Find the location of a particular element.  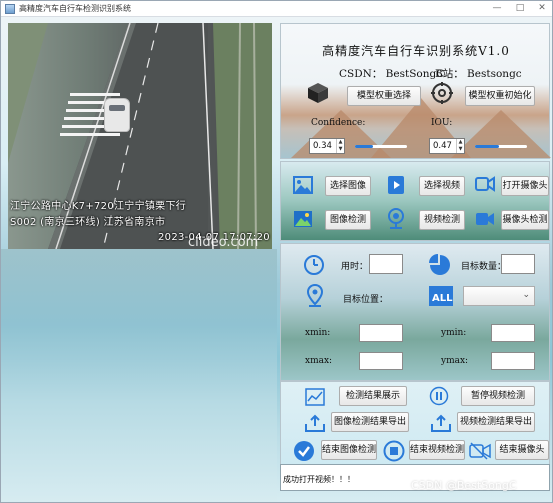

count-label: 目标数量： is located at coordinates (484, 267).